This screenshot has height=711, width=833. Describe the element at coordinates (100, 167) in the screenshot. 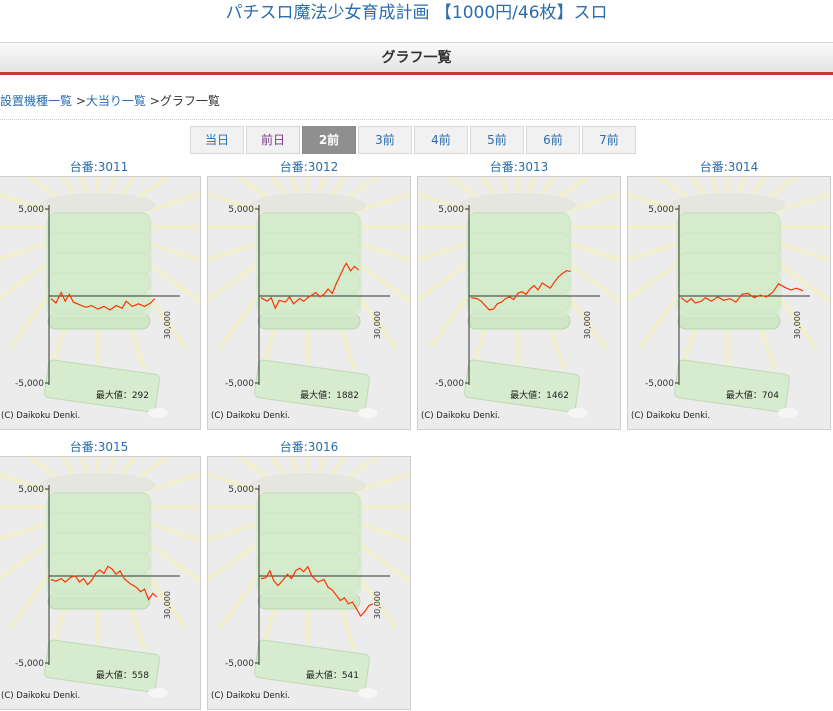

I see `machine-number-link: 台番:3011` at that location.